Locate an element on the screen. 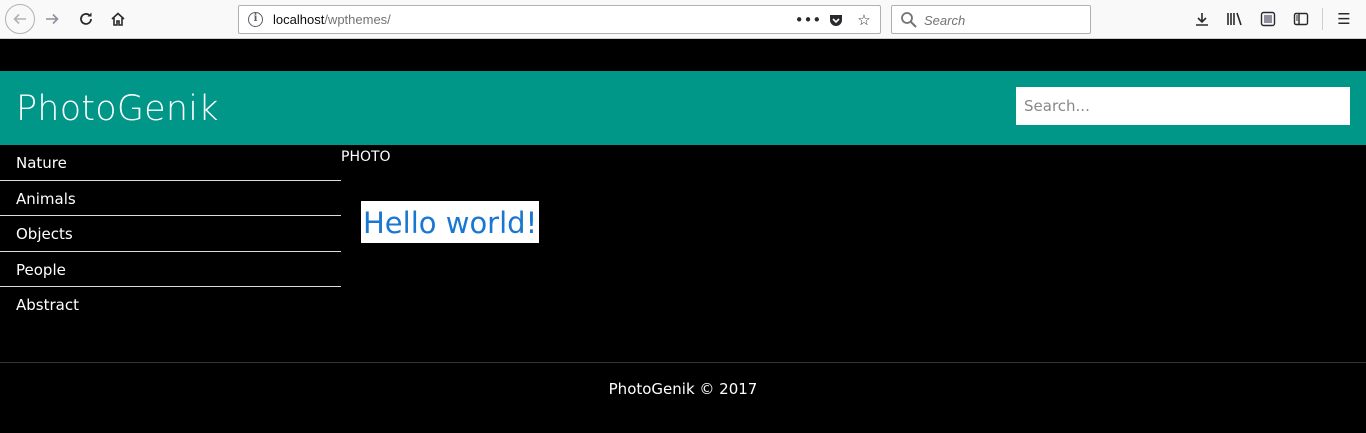 The image size is (1366, 433). post-title-link: Hello world! is located at coordinates (450, 222).